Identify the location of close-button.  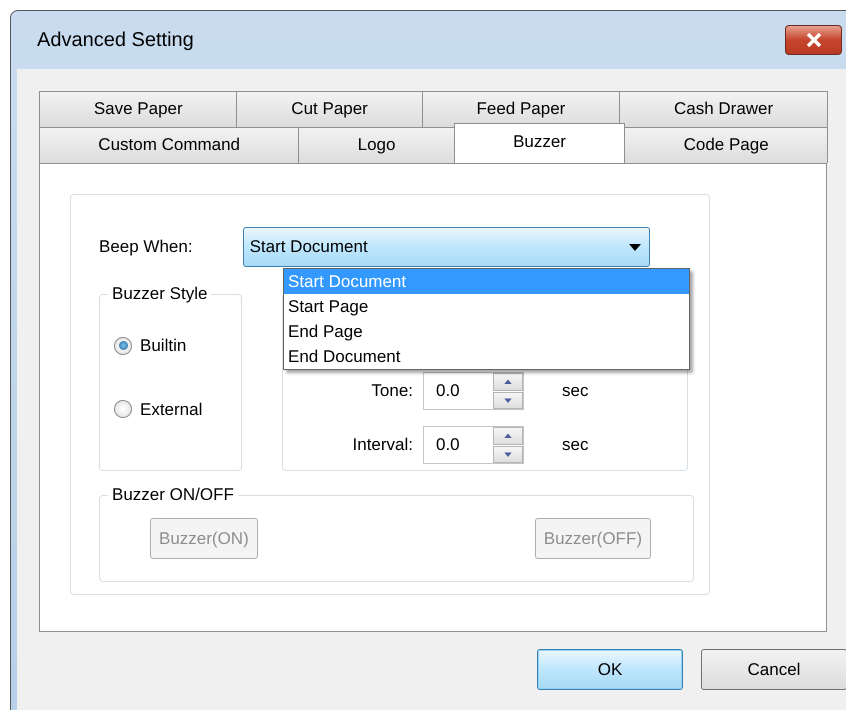
(813, 40).